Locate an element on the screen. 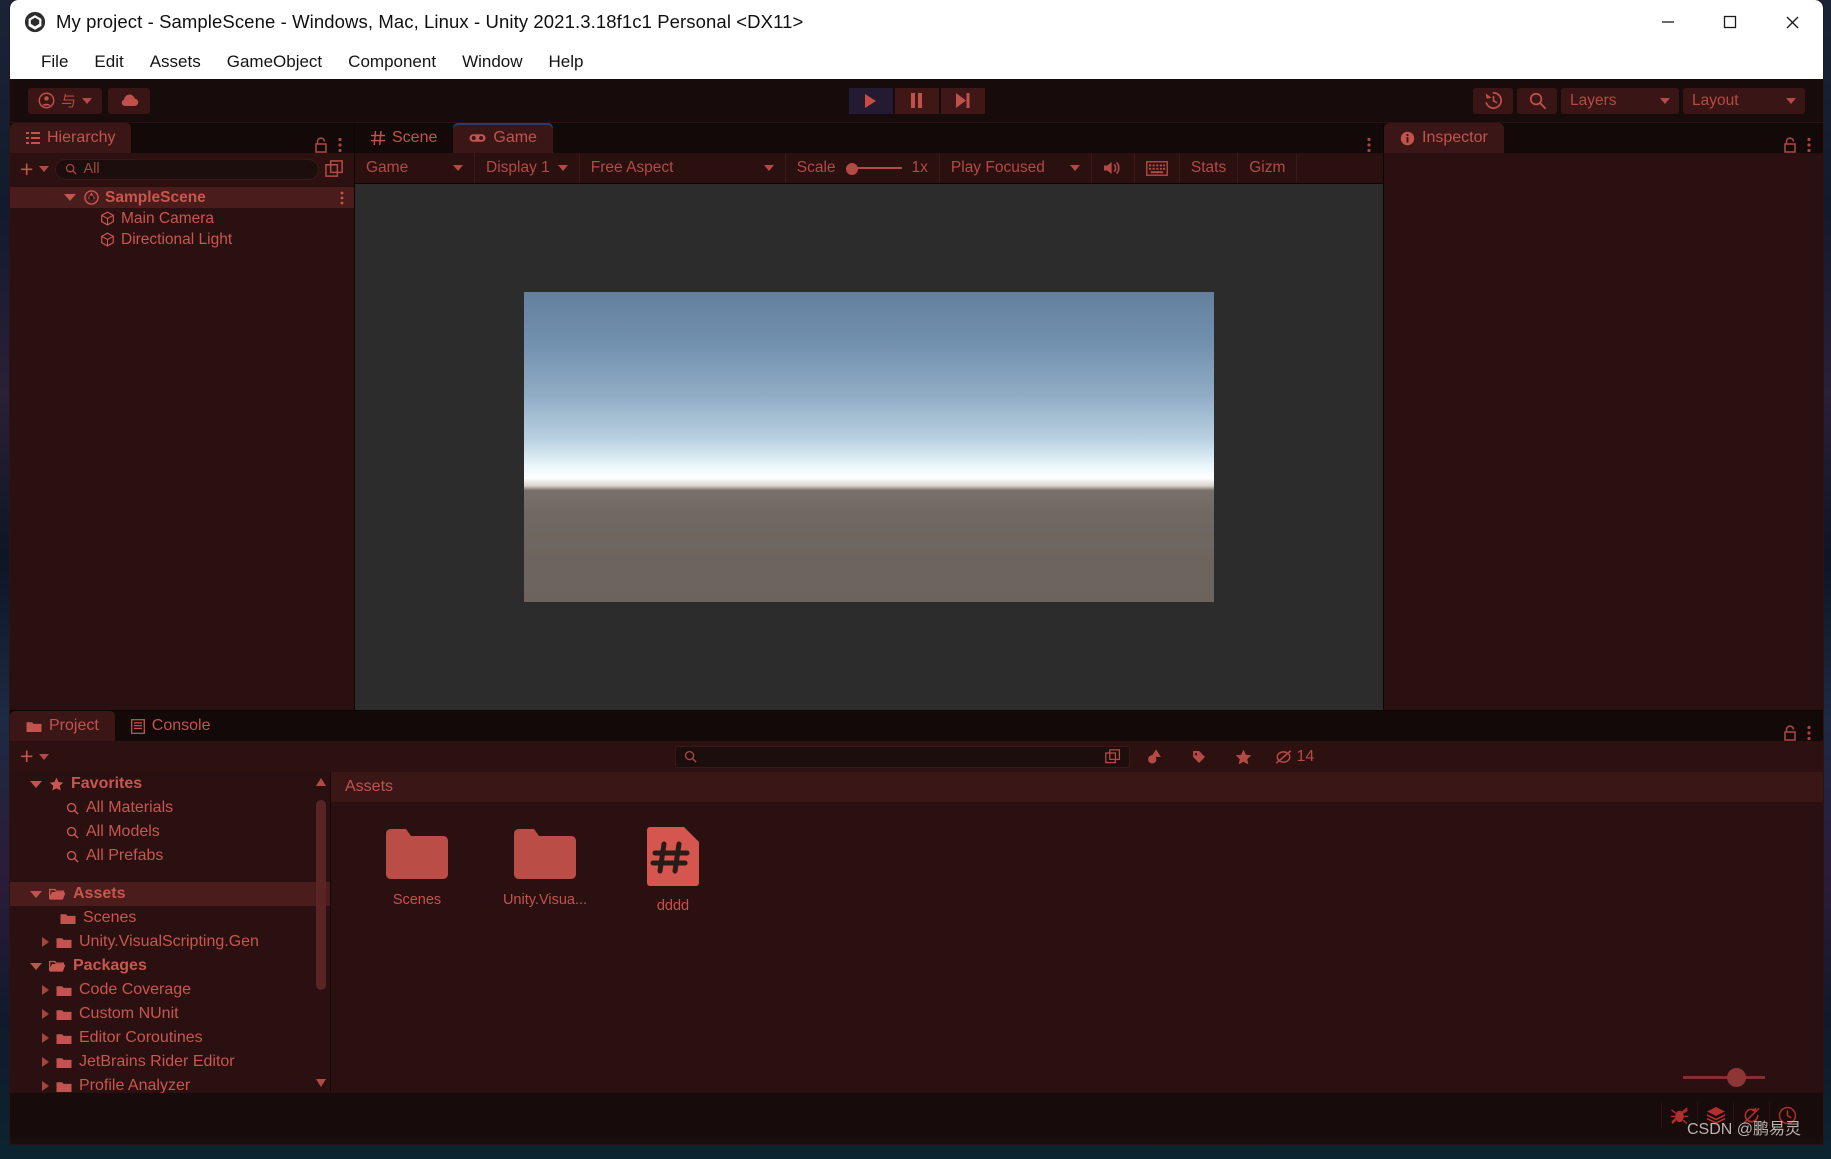 The height and width of the screenshot is (1159, 1831). tab-inspector: Inspector is located at coordinates (1444, 138).